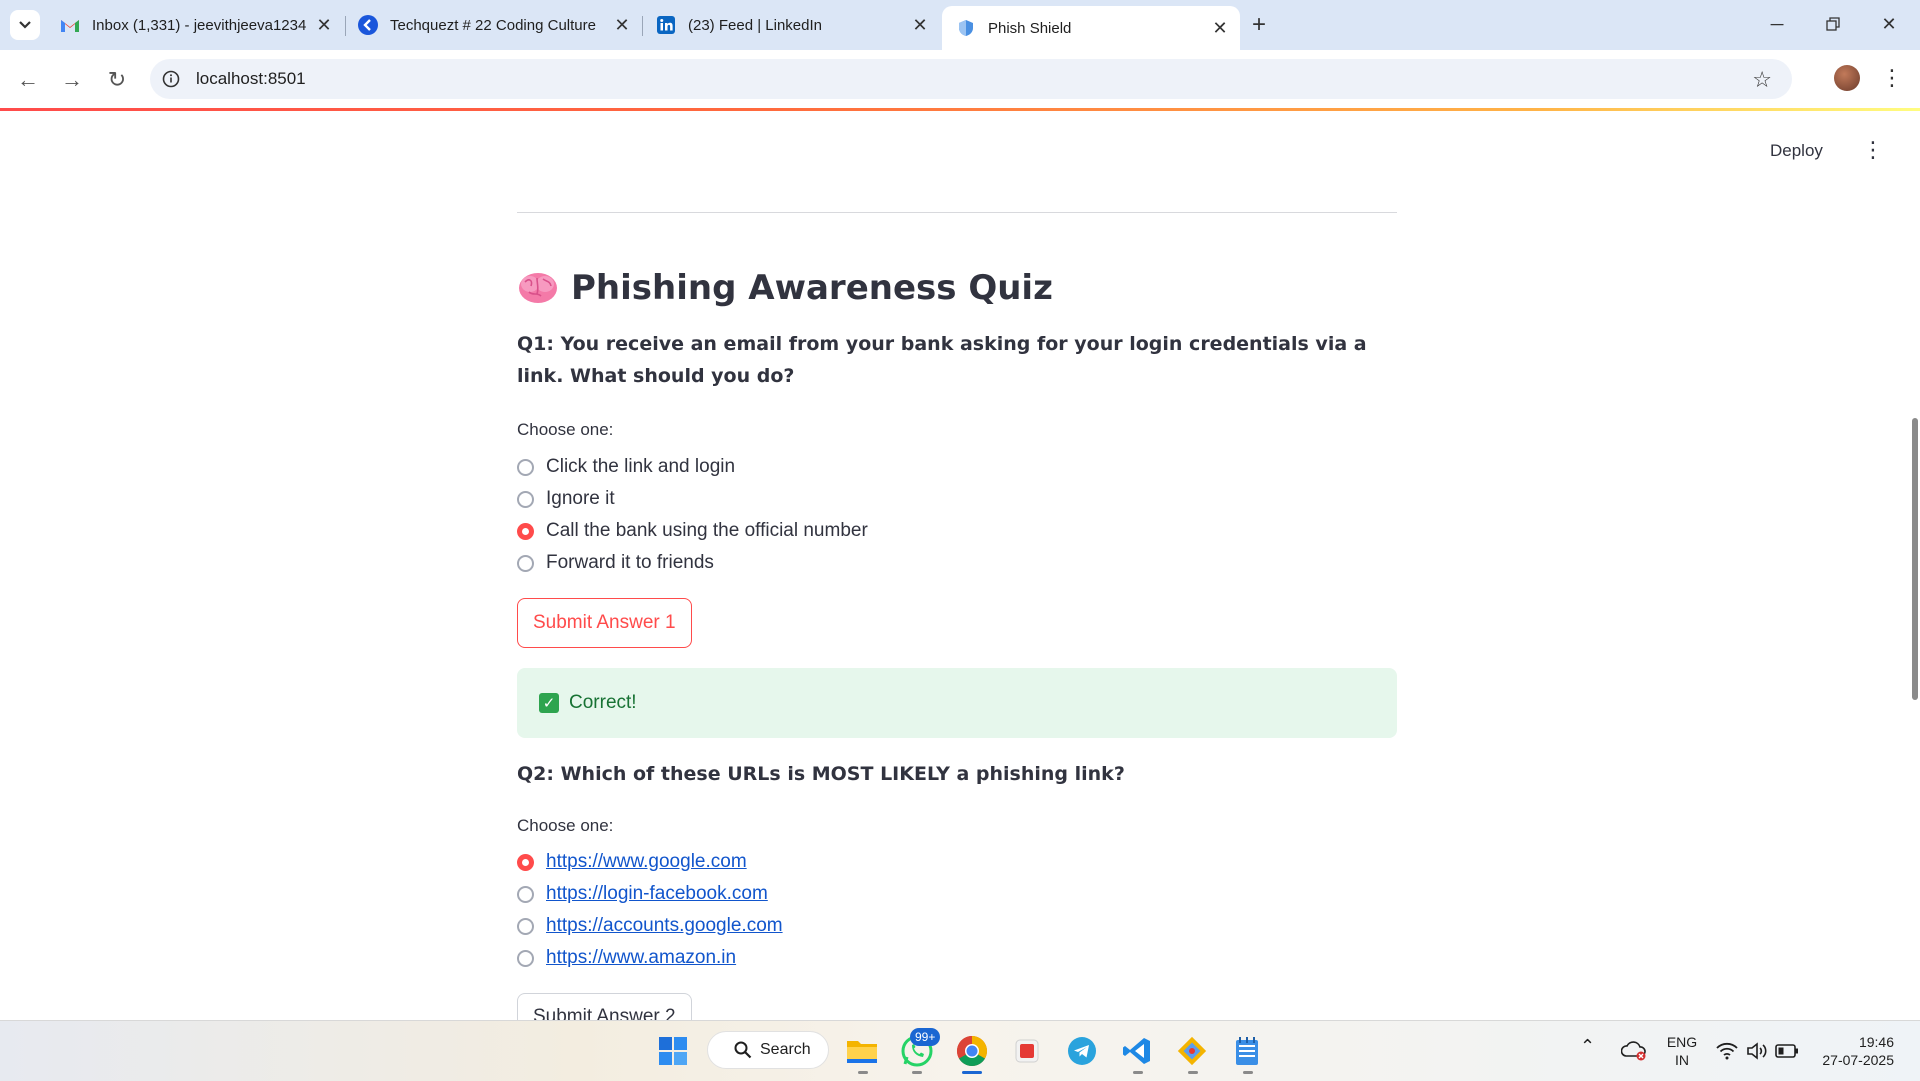 Image resolution: width=1920 pixels, height=1081 pixels. I want to click on clock-date: 27-07-2025, so click(1858, 1060).